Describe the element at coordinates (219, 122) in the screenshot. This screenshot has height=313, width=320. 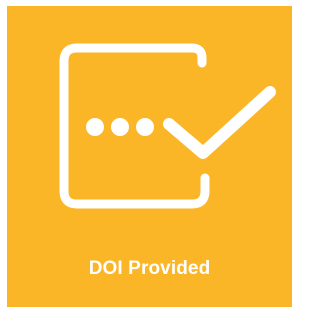
I see `checkmark` at that location.